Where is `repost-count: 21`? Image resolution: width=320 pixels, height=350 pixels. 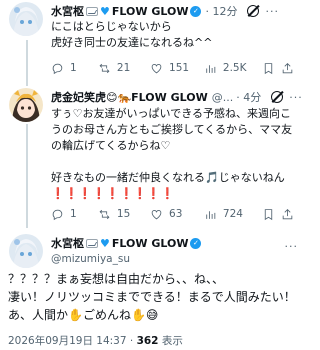
repost-count: 21 is located at coordinates (123, 68).